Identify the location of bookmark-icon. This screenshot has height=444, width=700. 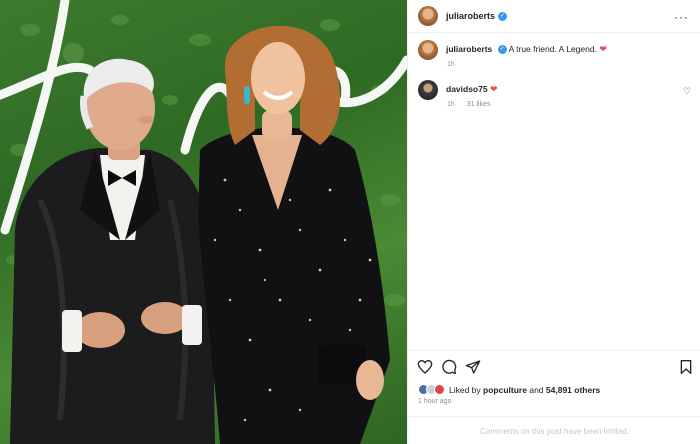
(686, 367).